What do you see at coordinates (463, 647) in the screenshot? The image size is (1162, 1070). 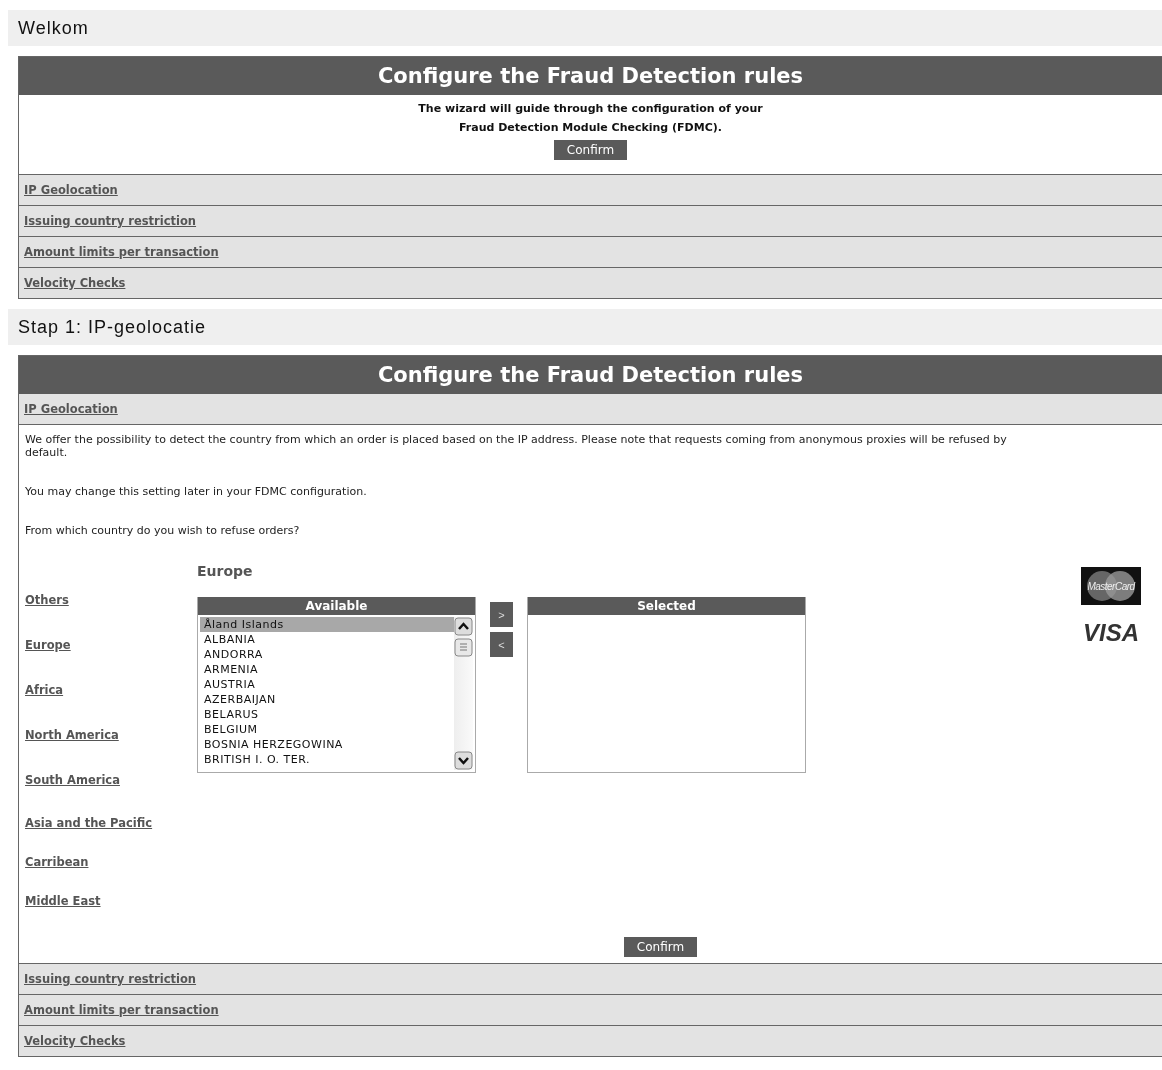 I see `scroll-thumb` at bounding box center [463, 647].